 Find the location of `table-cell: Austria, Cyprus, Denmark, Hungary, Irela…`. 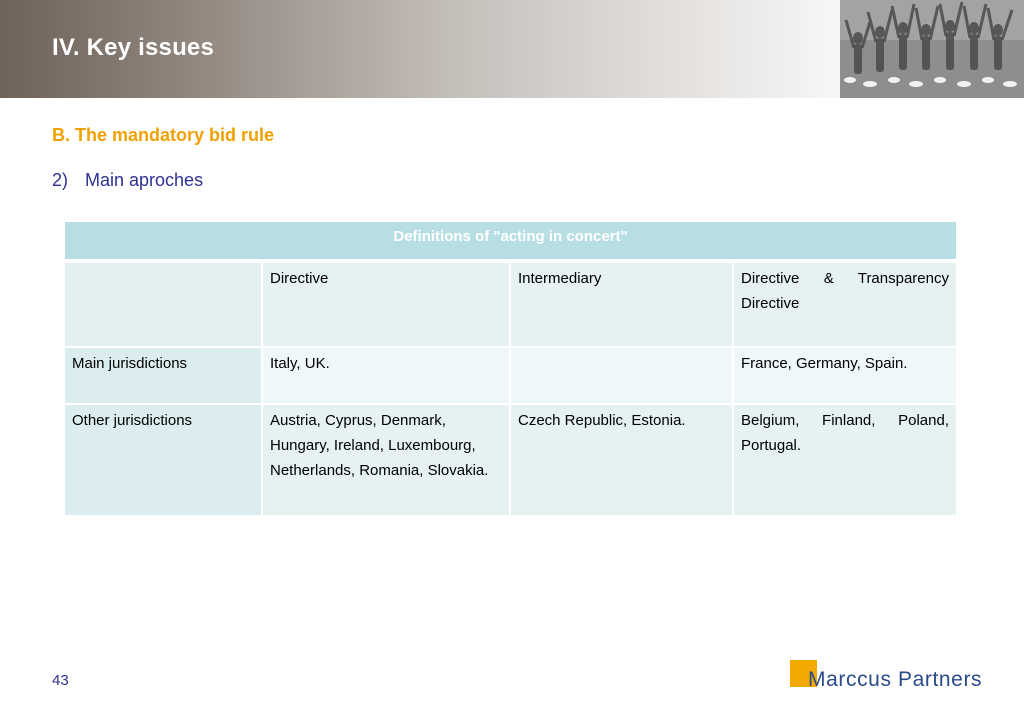

table-cell: Austria, Cyprus, Denmark, Hungary, Irela… is located at coordinates (387, 461).